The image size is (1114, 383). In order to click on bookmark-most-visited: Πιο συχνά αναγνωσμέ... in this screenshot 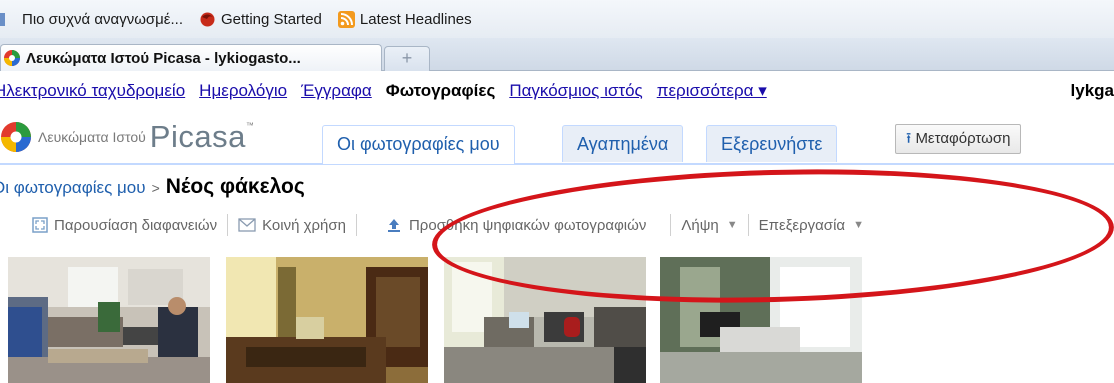, I will do `click(91, 19)`.